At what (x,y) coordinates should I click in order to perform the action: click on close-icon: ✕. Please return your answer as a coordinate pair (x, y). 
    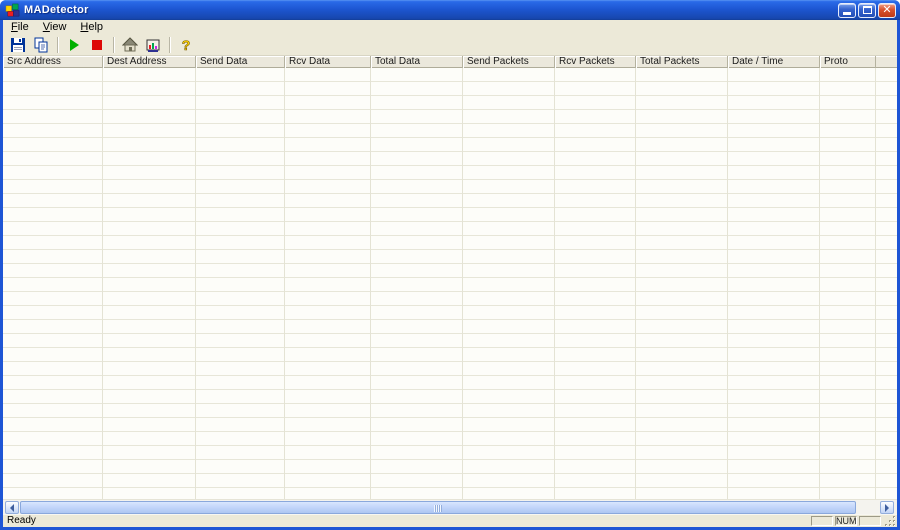
    Looking at the image, I should click on (887, 9).